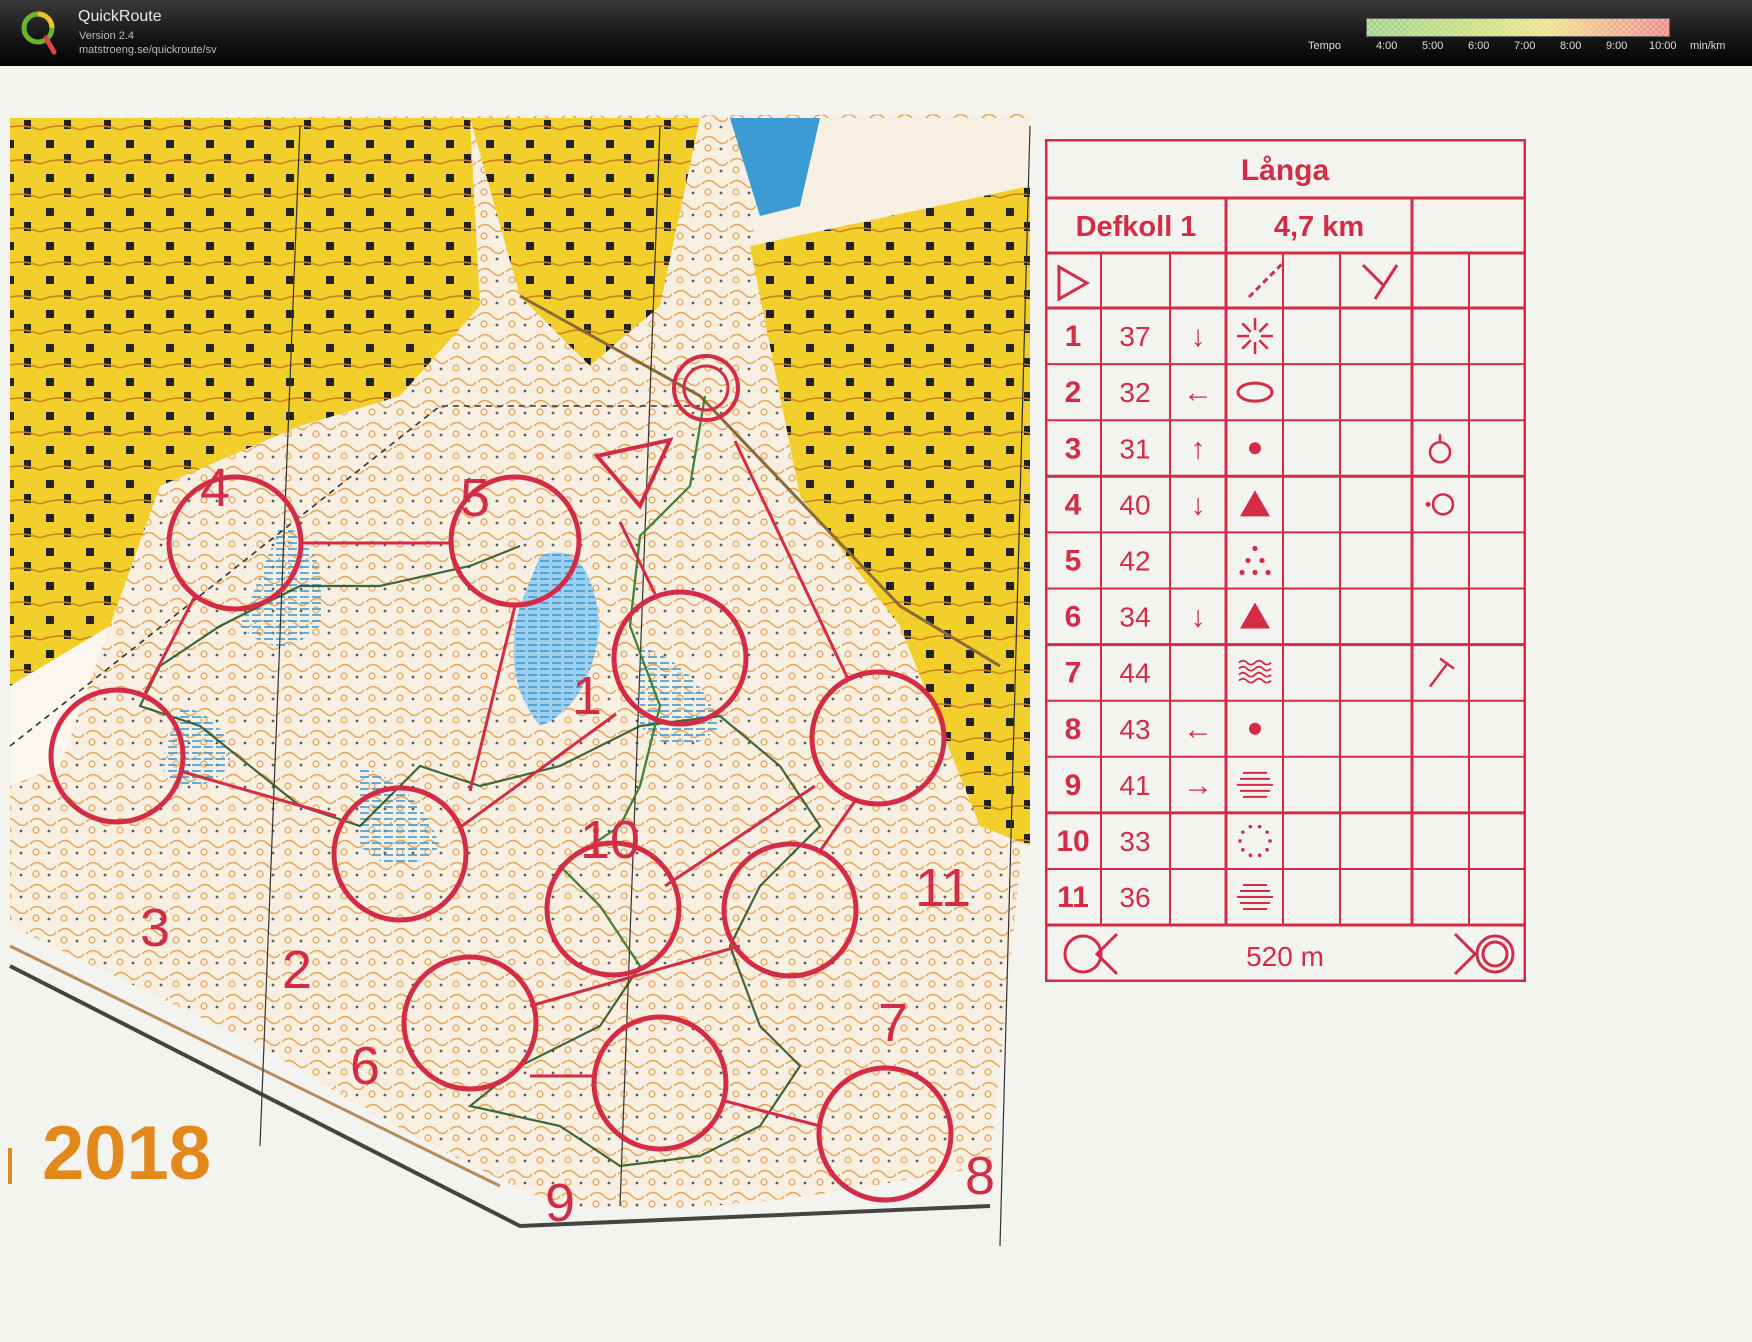 Image resolution: width=1752 pixels, height=1342 pixels. What do you see at coordinates (1319, 227) in the screenshot?
I see `course-length: 4,7 km` at bounding box center [1319, 227].